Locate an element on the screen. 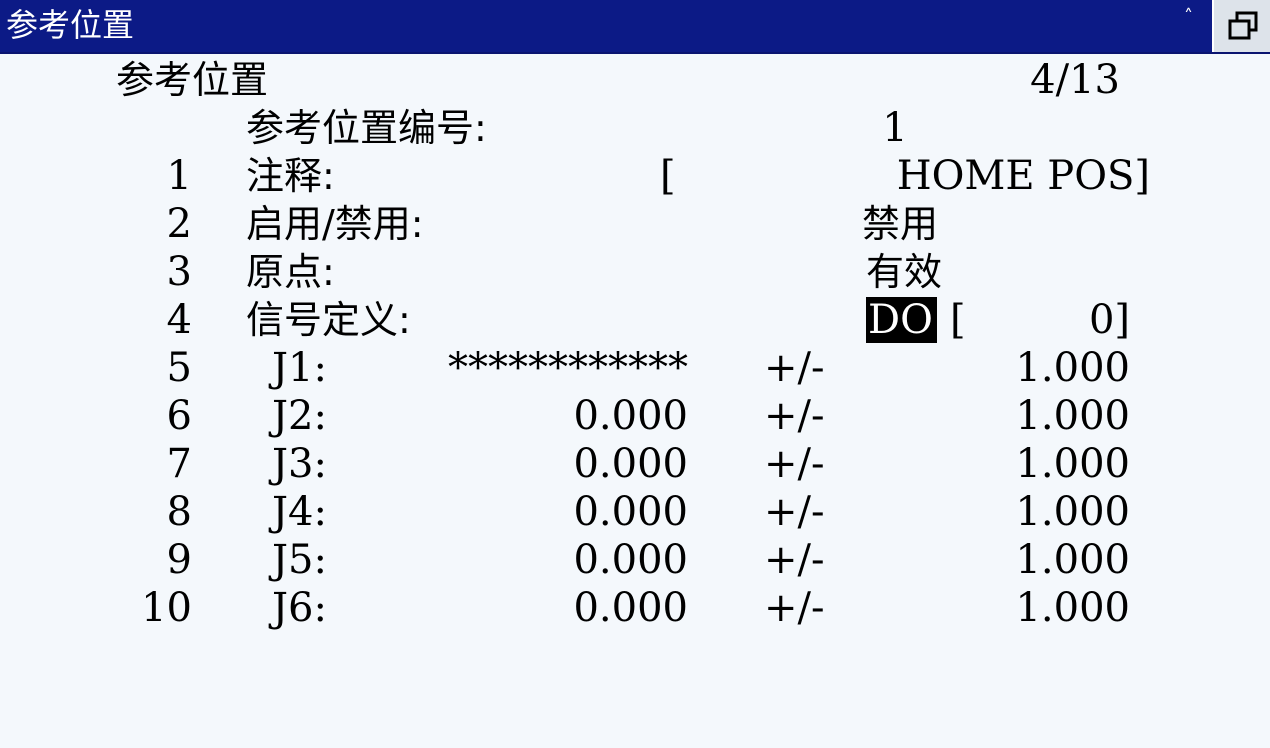 The width and height of the screenshot is (1270, 748). title-bar: 参考位置 ˄ is located at coordinates (635, 27).